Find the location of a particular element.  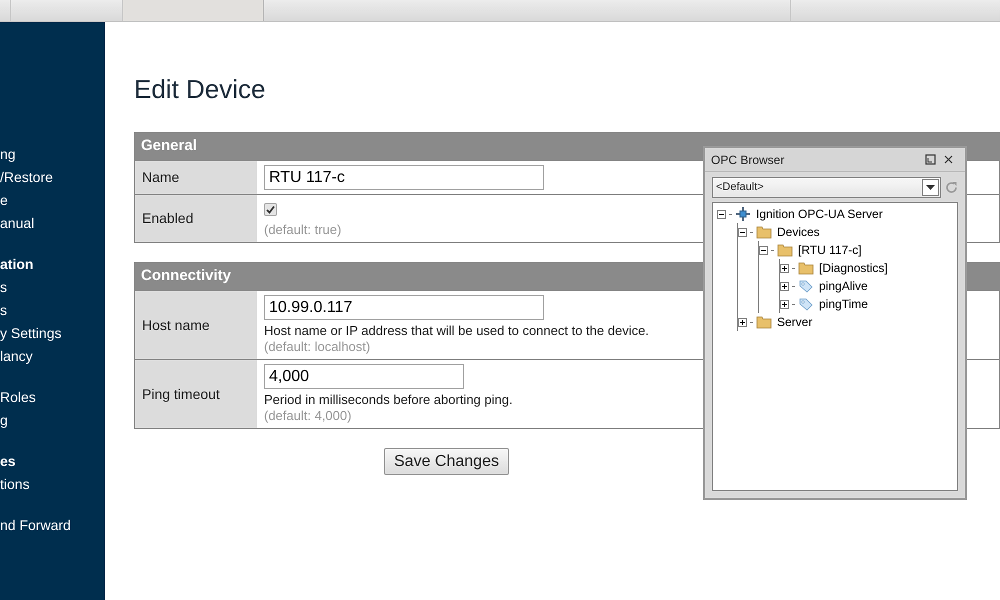

sidebar-header: es is located at coordinates (8, 461).